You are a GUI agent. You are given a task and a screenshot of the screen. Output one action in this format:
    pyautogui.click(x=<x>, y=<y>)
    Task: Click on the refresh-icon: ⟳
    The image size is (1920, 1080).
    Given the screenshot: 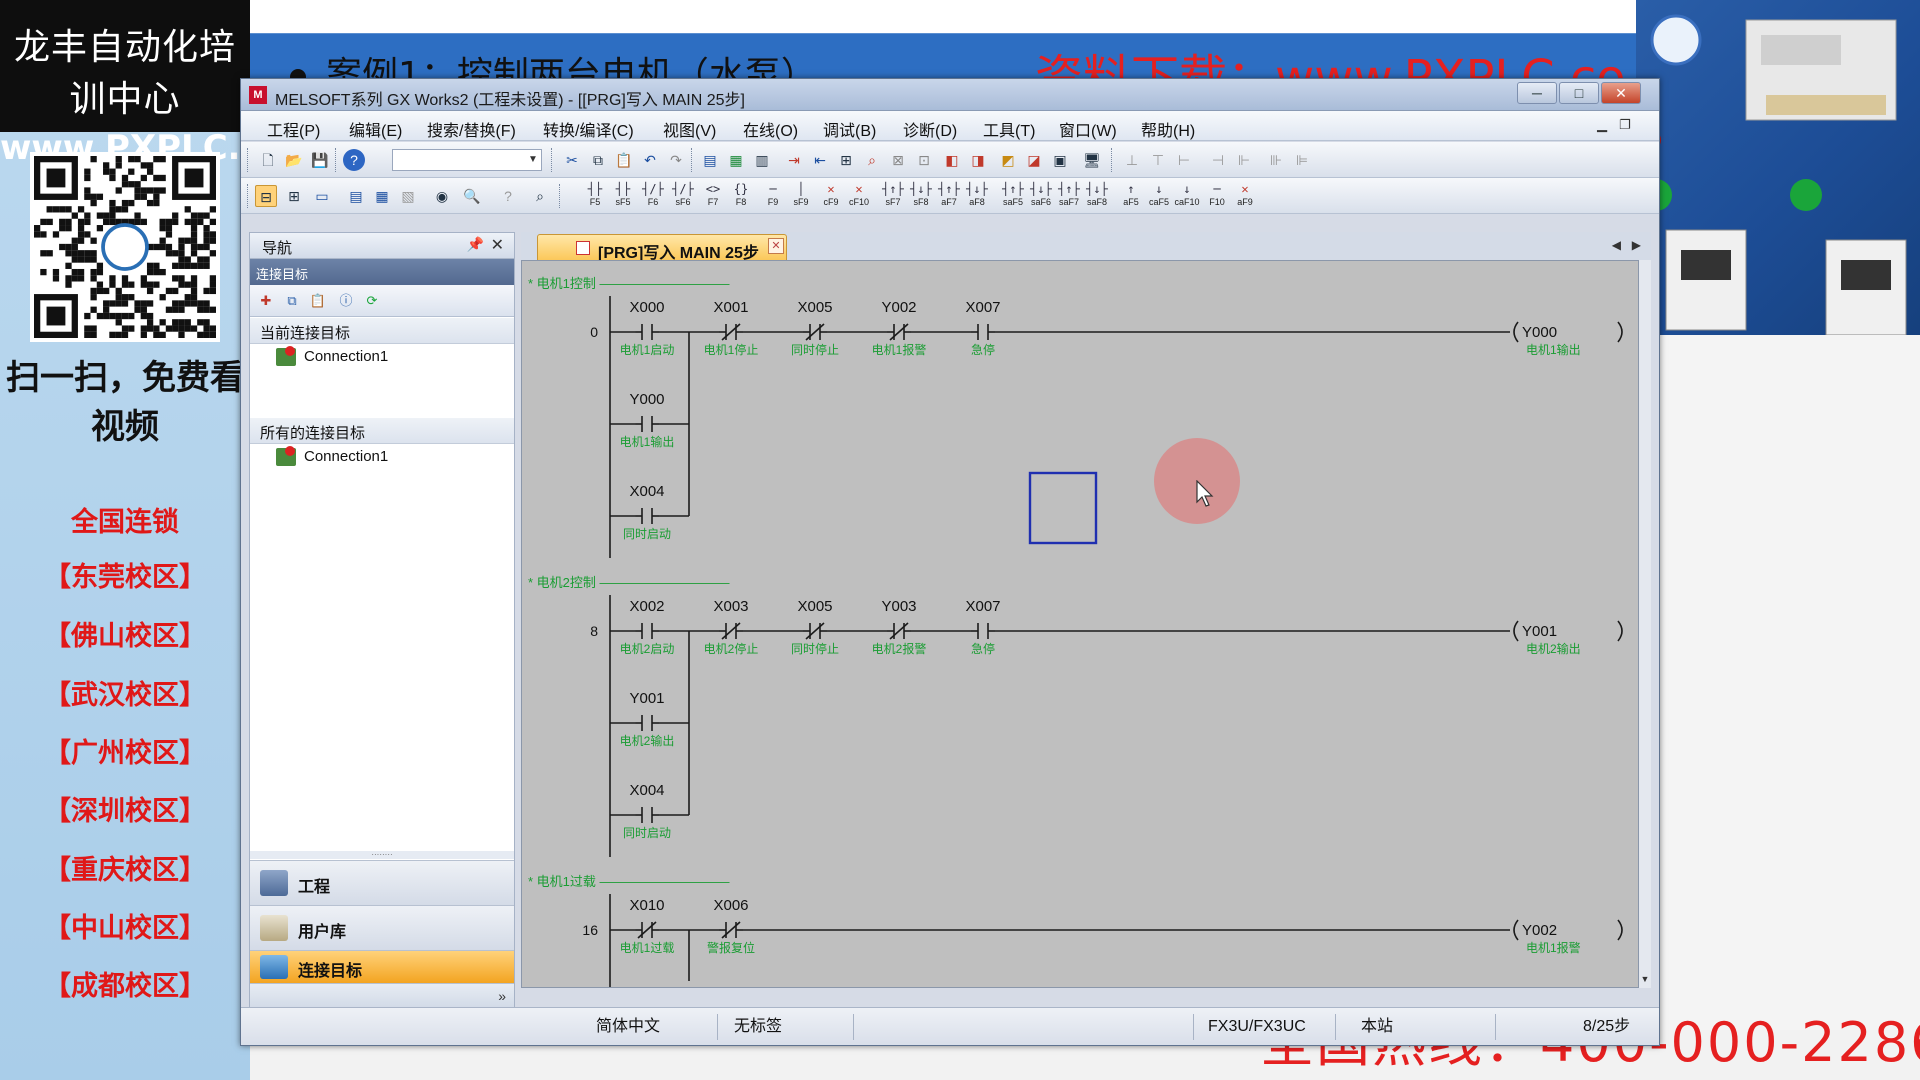 What is the action you would take?
    pyautogui.click(x=372, y=301)
    